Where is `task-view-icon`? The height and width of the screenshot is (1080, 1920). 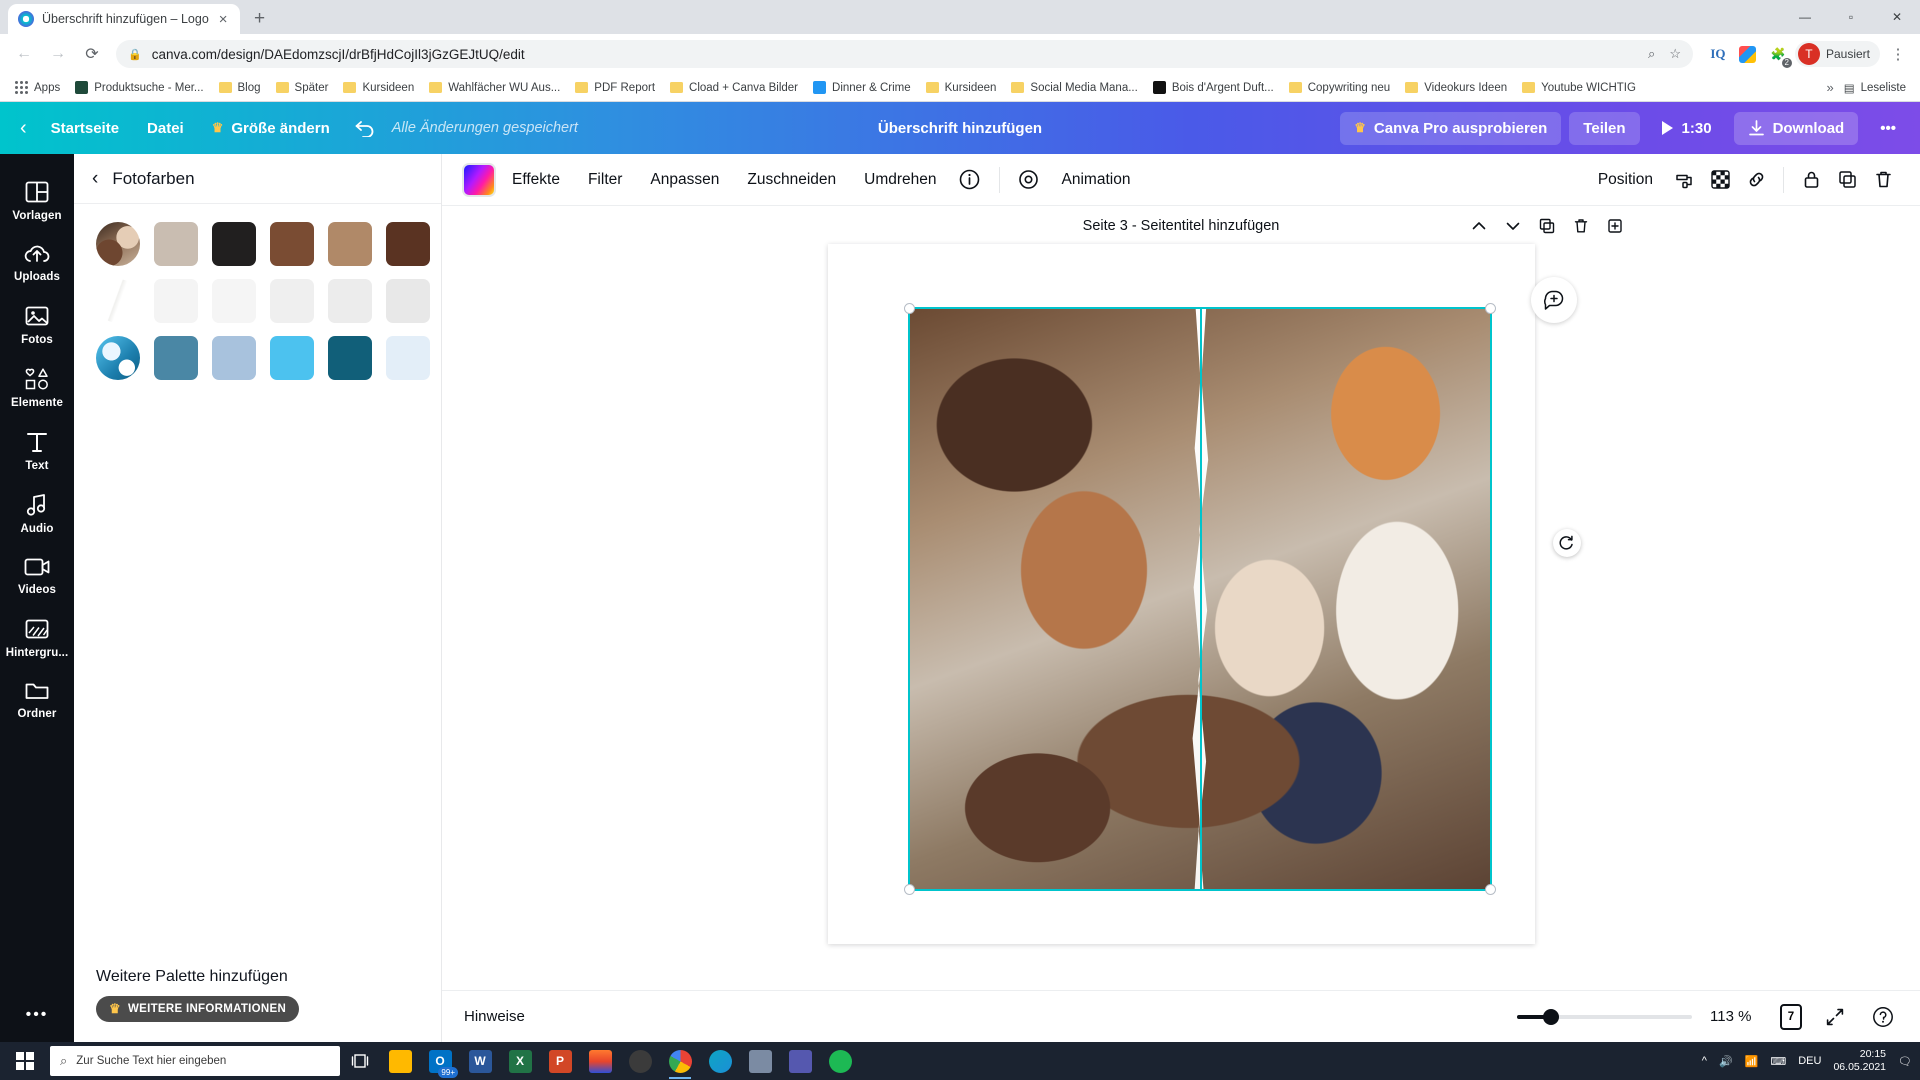
task-view-icon is located at coordinates (360, 1061).